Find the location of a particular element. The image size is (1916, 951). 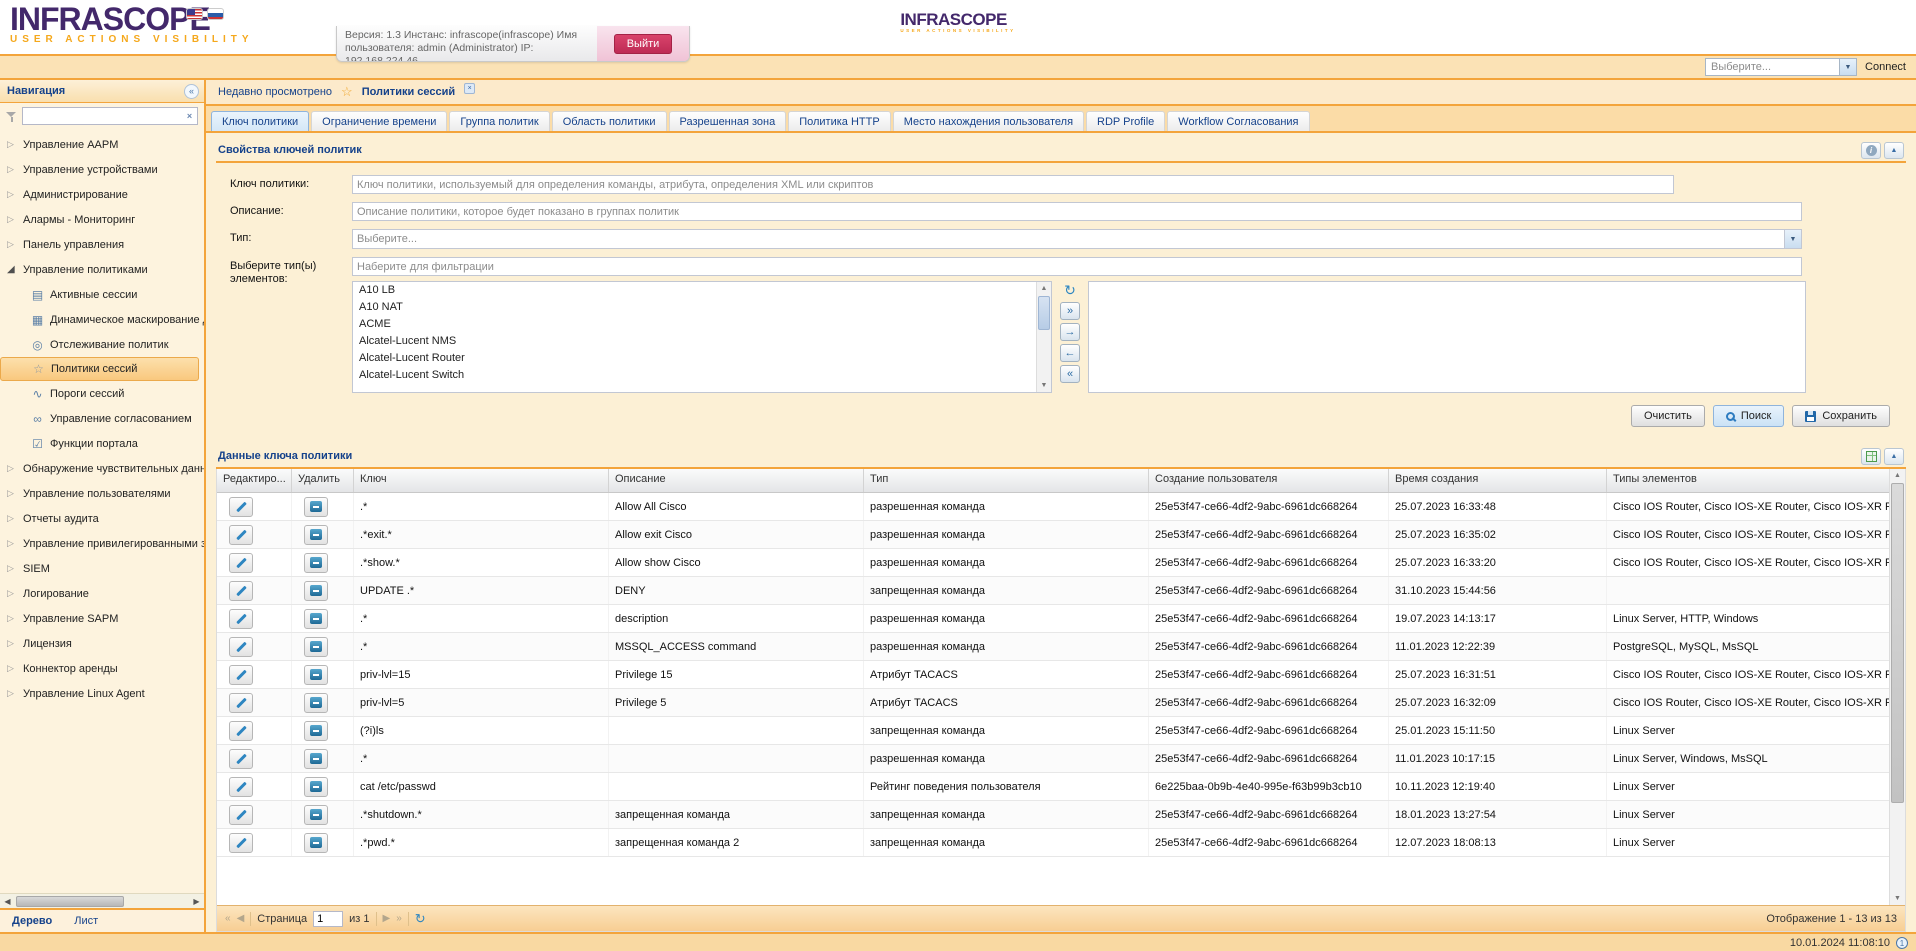

sidebar-item: ▷ Управление привилегированными зада is located at coordinates (102, 543).